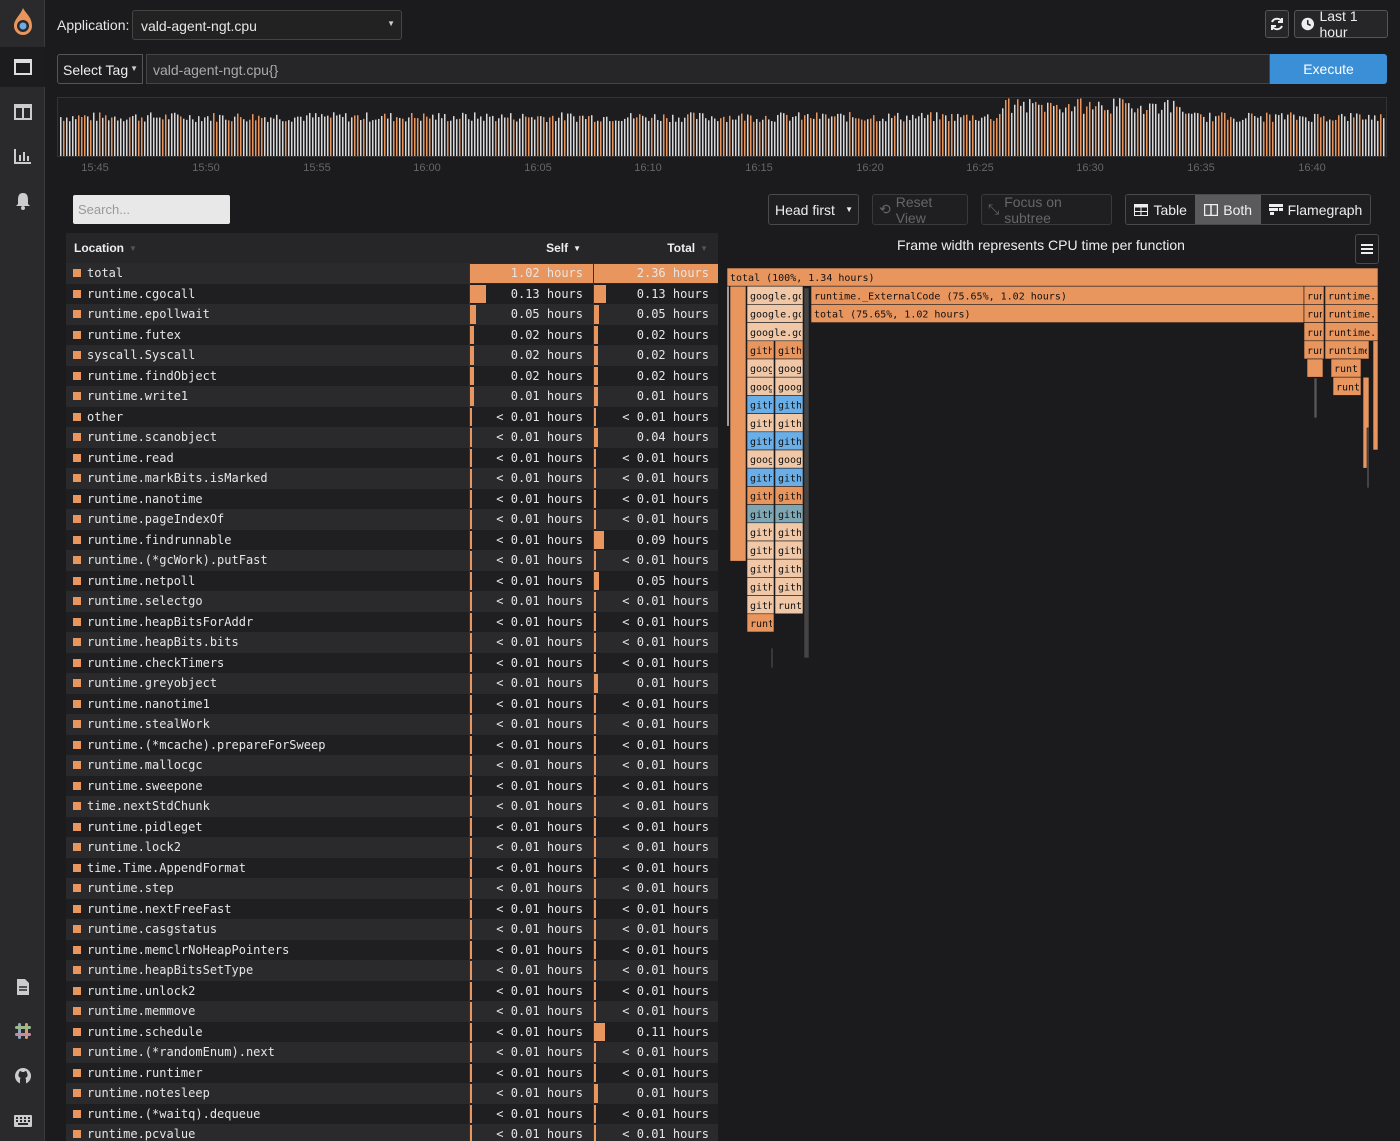 The height and width of the screenshot is (1141, 1400). I want to click on slack-icon, so click(22, 1031).